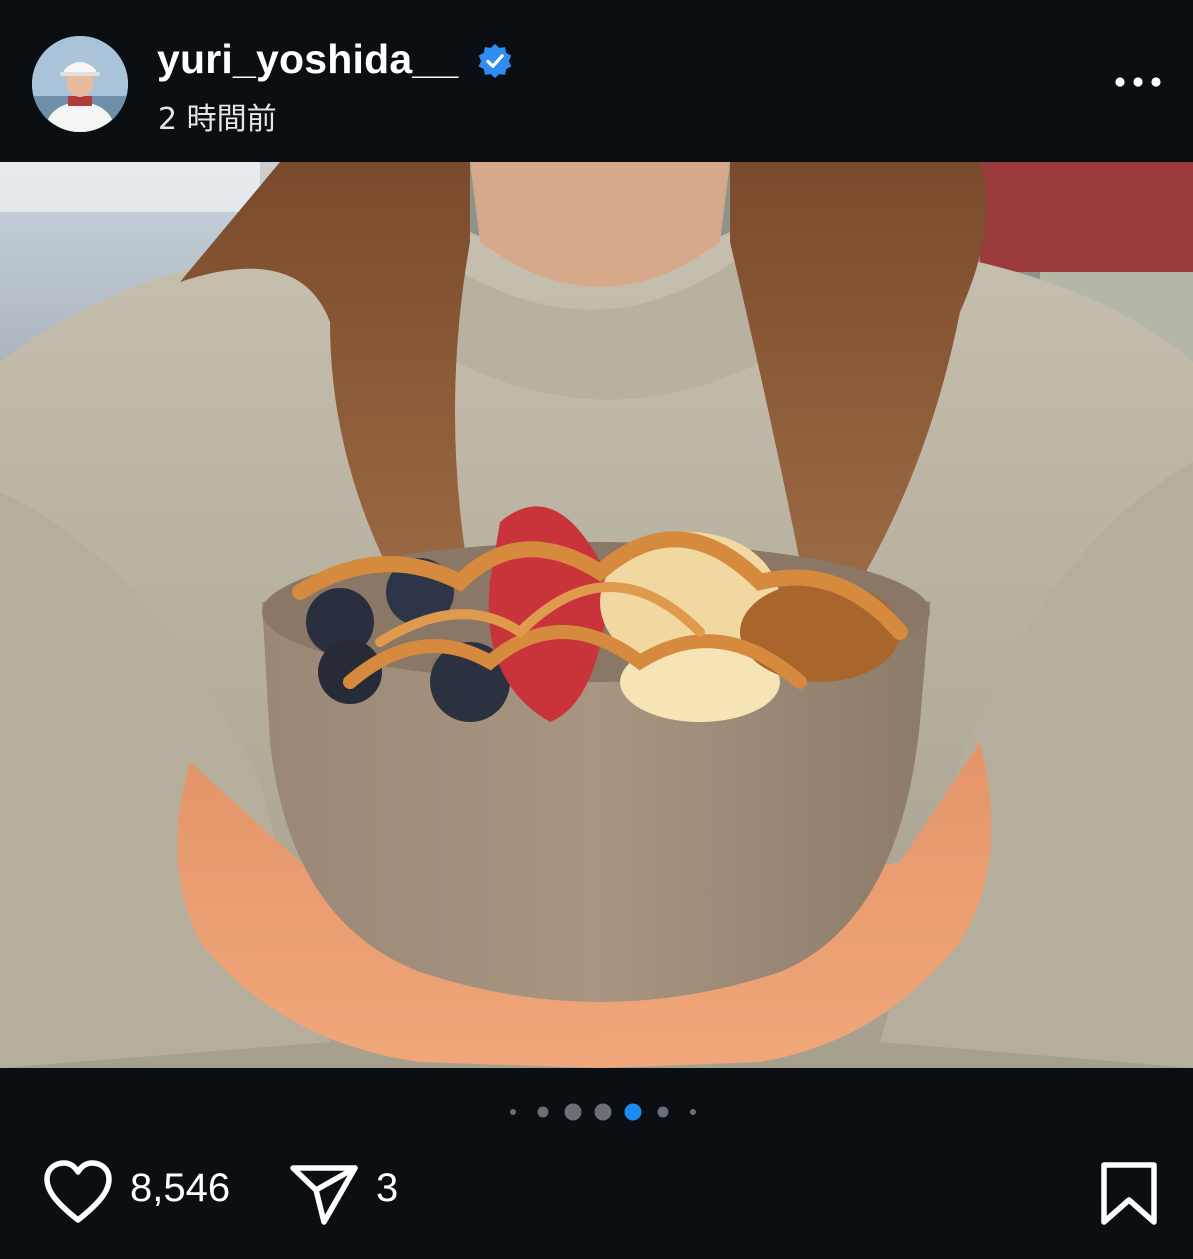  Describe the element at coordinates (495, 61) in the screenshot. I see `verified-badge-icon` at that location.